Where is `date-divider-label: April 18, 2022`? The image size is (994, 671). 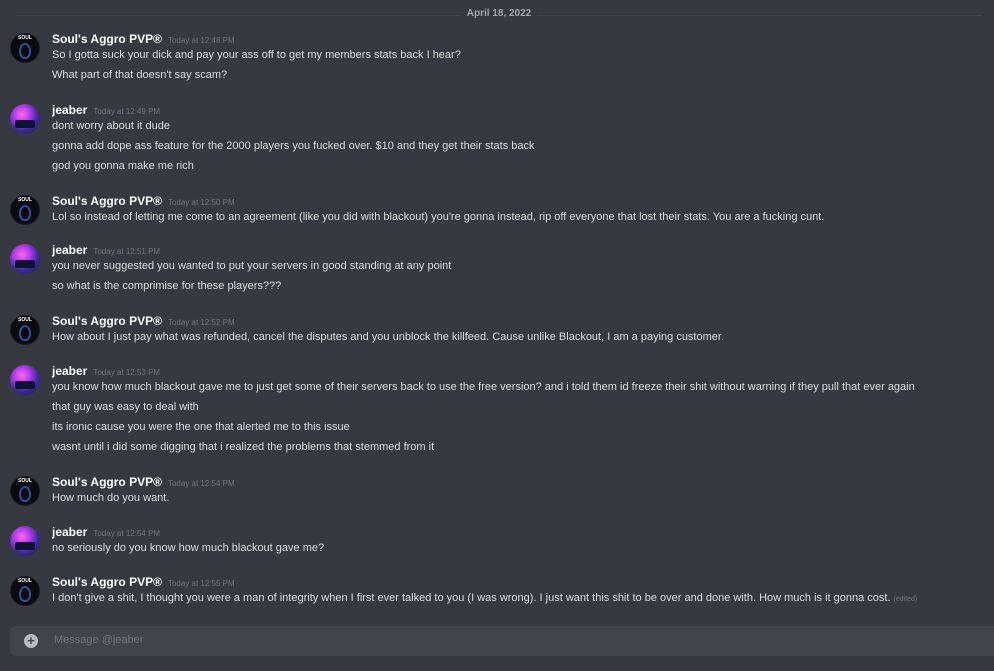 date-divider-label: April 18, 2022 is located at coordinates (499, 13).